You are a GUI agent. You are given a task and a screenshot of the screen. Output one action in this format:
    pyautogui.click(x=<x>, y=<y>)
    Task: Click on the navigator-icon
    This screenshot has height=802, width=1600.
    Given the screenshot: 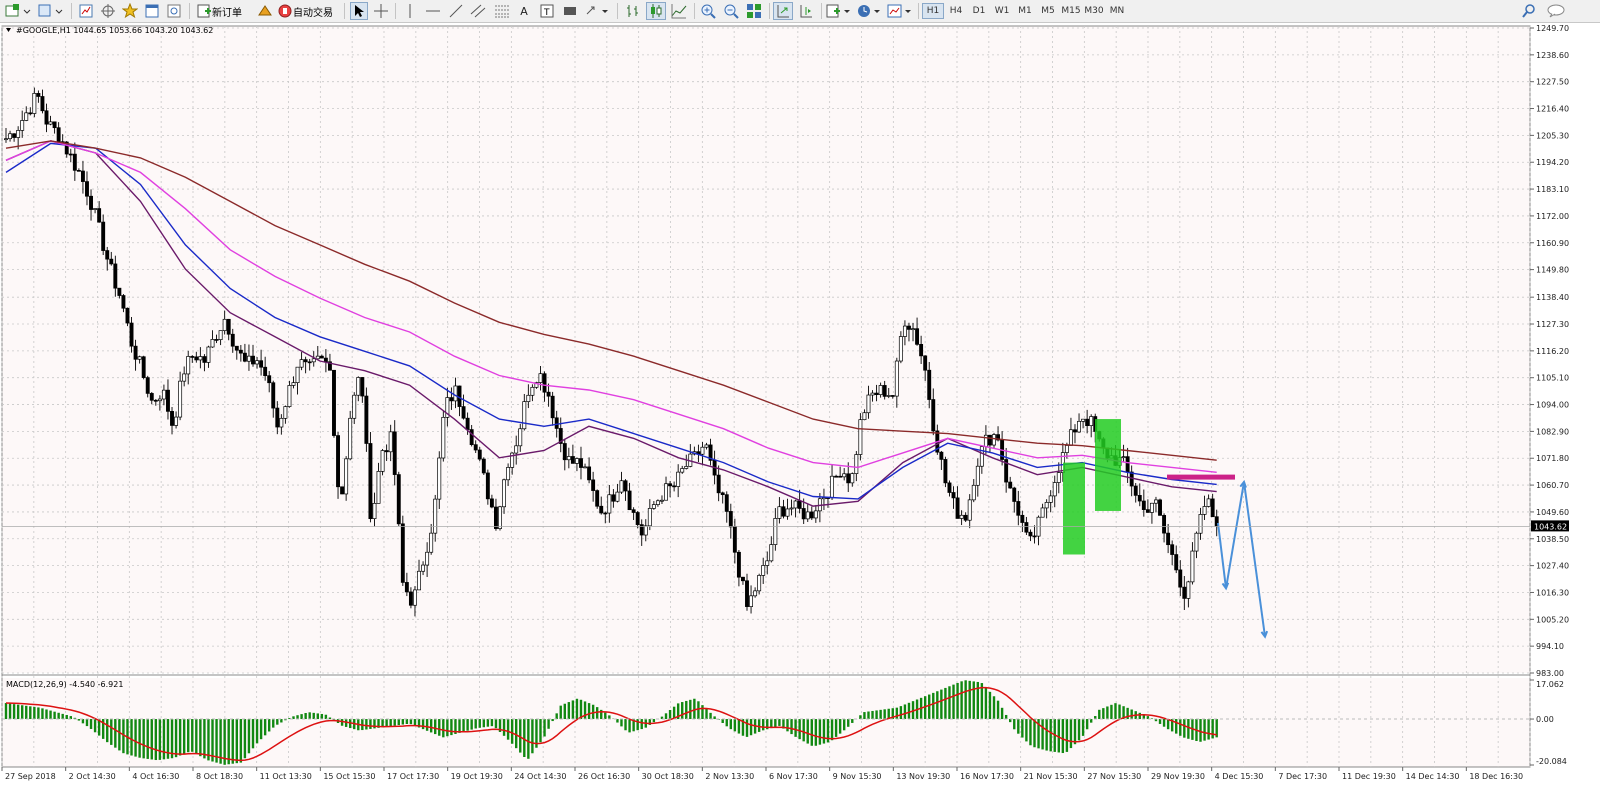 What is the action you would take?
    pyautogui.click(x=108, y=11)
    